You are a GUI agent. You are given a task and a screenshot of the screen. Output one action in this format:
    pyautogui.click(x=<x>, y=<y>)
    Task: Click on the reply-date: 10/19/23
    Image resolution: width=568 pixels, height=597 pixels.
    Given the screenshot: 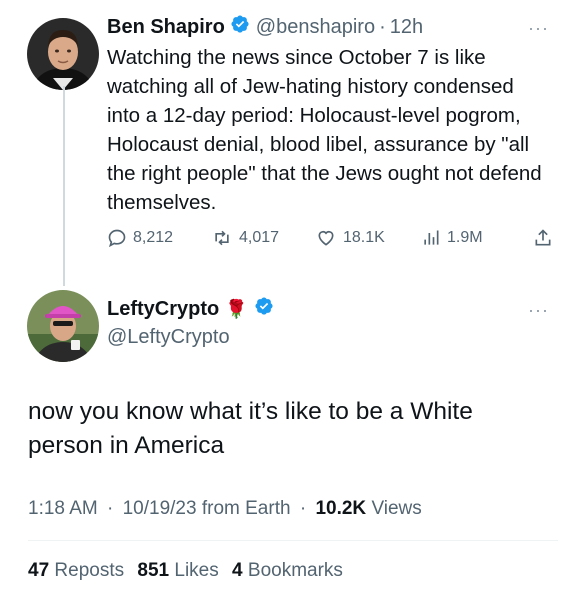 What is the action you would take?
    pyautogui.click(x=160, y=508)
    